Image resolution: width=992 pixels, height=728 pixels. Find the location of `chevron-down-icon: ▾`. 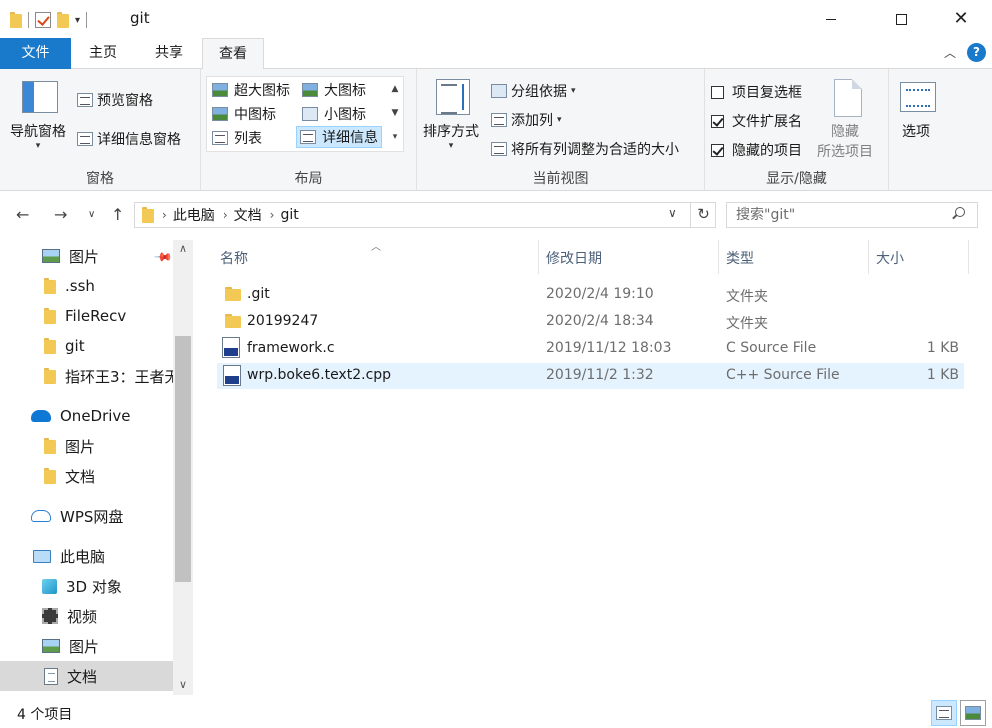

chevron-down-icon: ▾ is located at coordinates (559, 120).